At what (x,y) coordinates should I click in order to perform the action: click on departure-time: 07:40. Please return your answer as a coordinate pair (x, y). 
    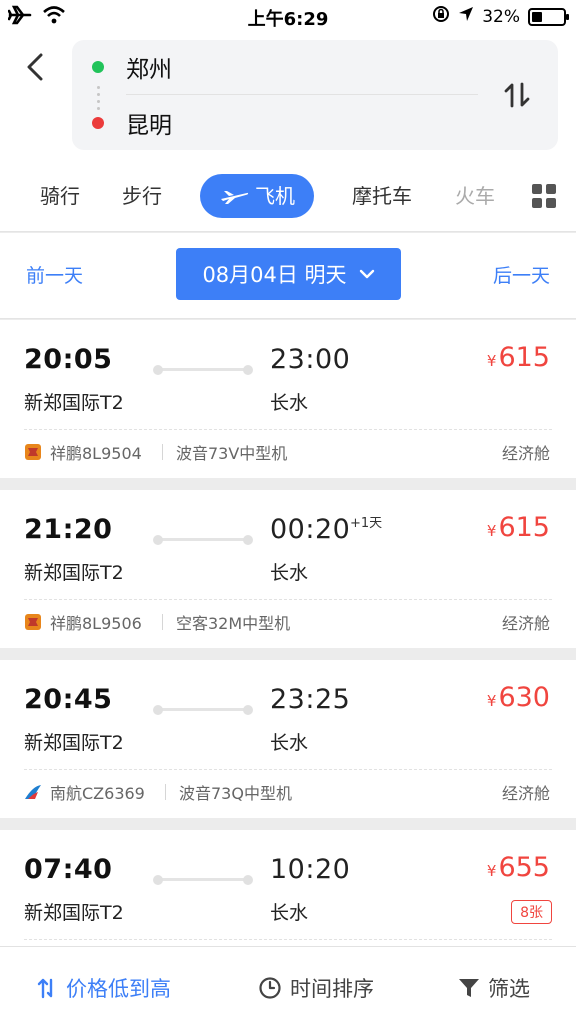
    Looking at the image, I should click on (68, 869).